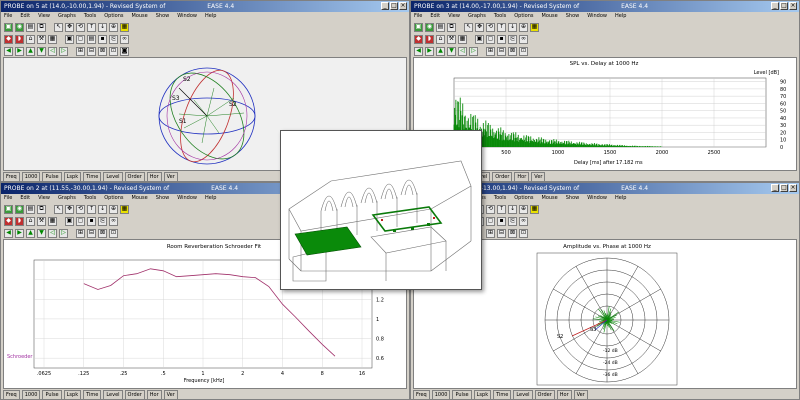 The height and width of the screenshot is (400, 800). What do you see at coordinates (19, 233) in the screenshot?
I see `forward-icon: ▶` at bounding box center [19, 233].